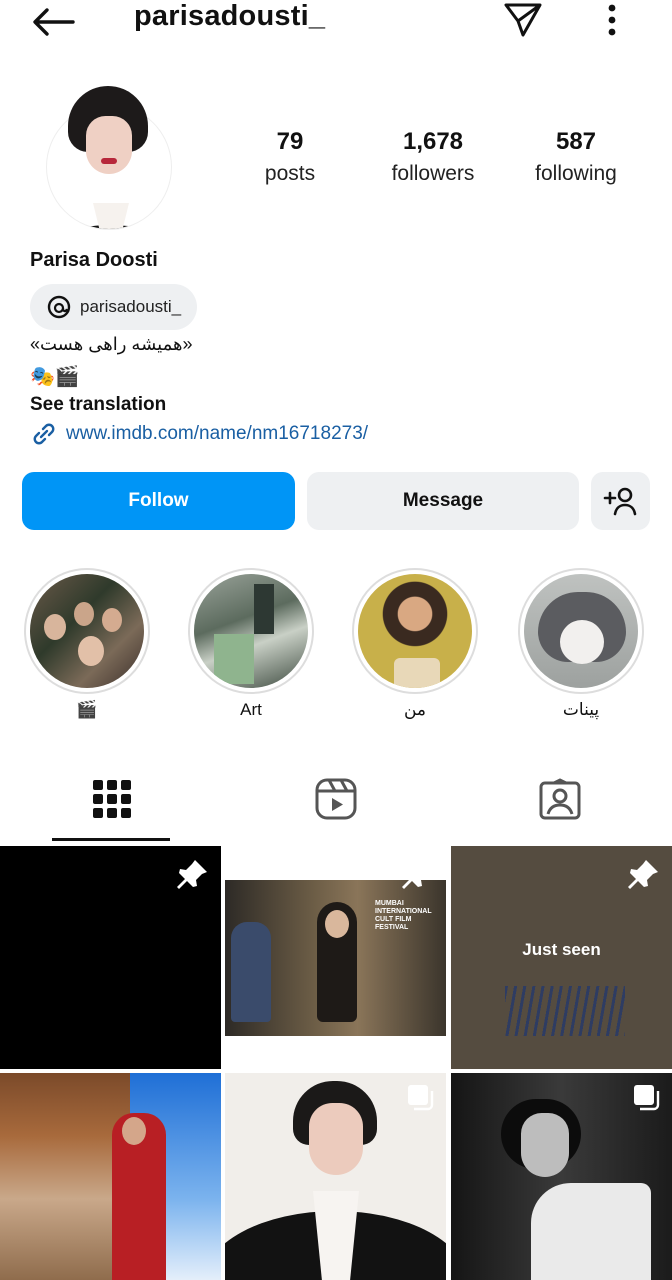 Image resolution: width=672 pixels, height=1280 pixels. What do you see at coordinates (433, 141) in the screenshot?
I see `followers-count: 1,678` at bounding box center [433, 141].